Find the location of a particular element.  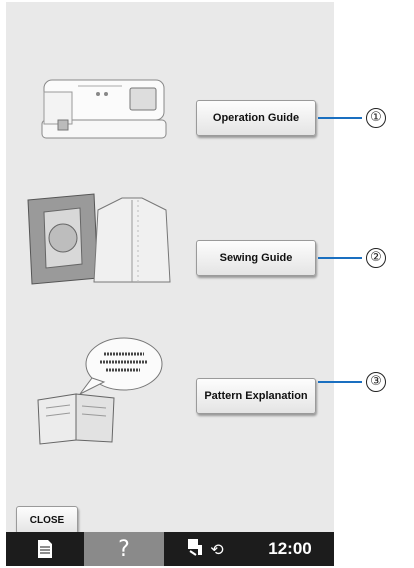

sewing-guide-button: Sewing Guide is located at coordinates (256, 258).